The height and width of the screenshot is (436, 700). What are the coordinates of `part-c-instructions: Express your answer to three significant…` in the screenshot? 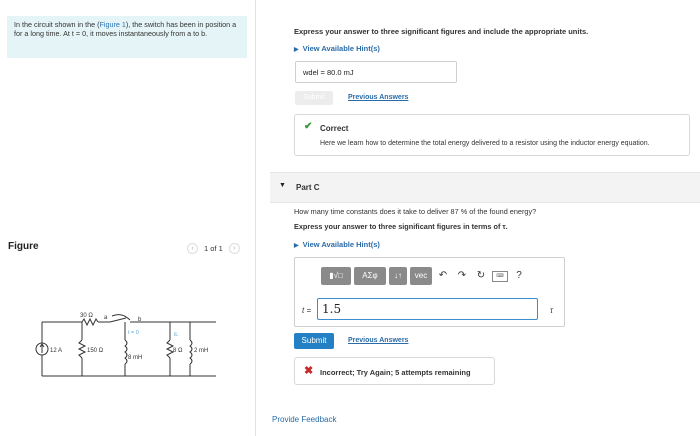 It's located at (401, 226).